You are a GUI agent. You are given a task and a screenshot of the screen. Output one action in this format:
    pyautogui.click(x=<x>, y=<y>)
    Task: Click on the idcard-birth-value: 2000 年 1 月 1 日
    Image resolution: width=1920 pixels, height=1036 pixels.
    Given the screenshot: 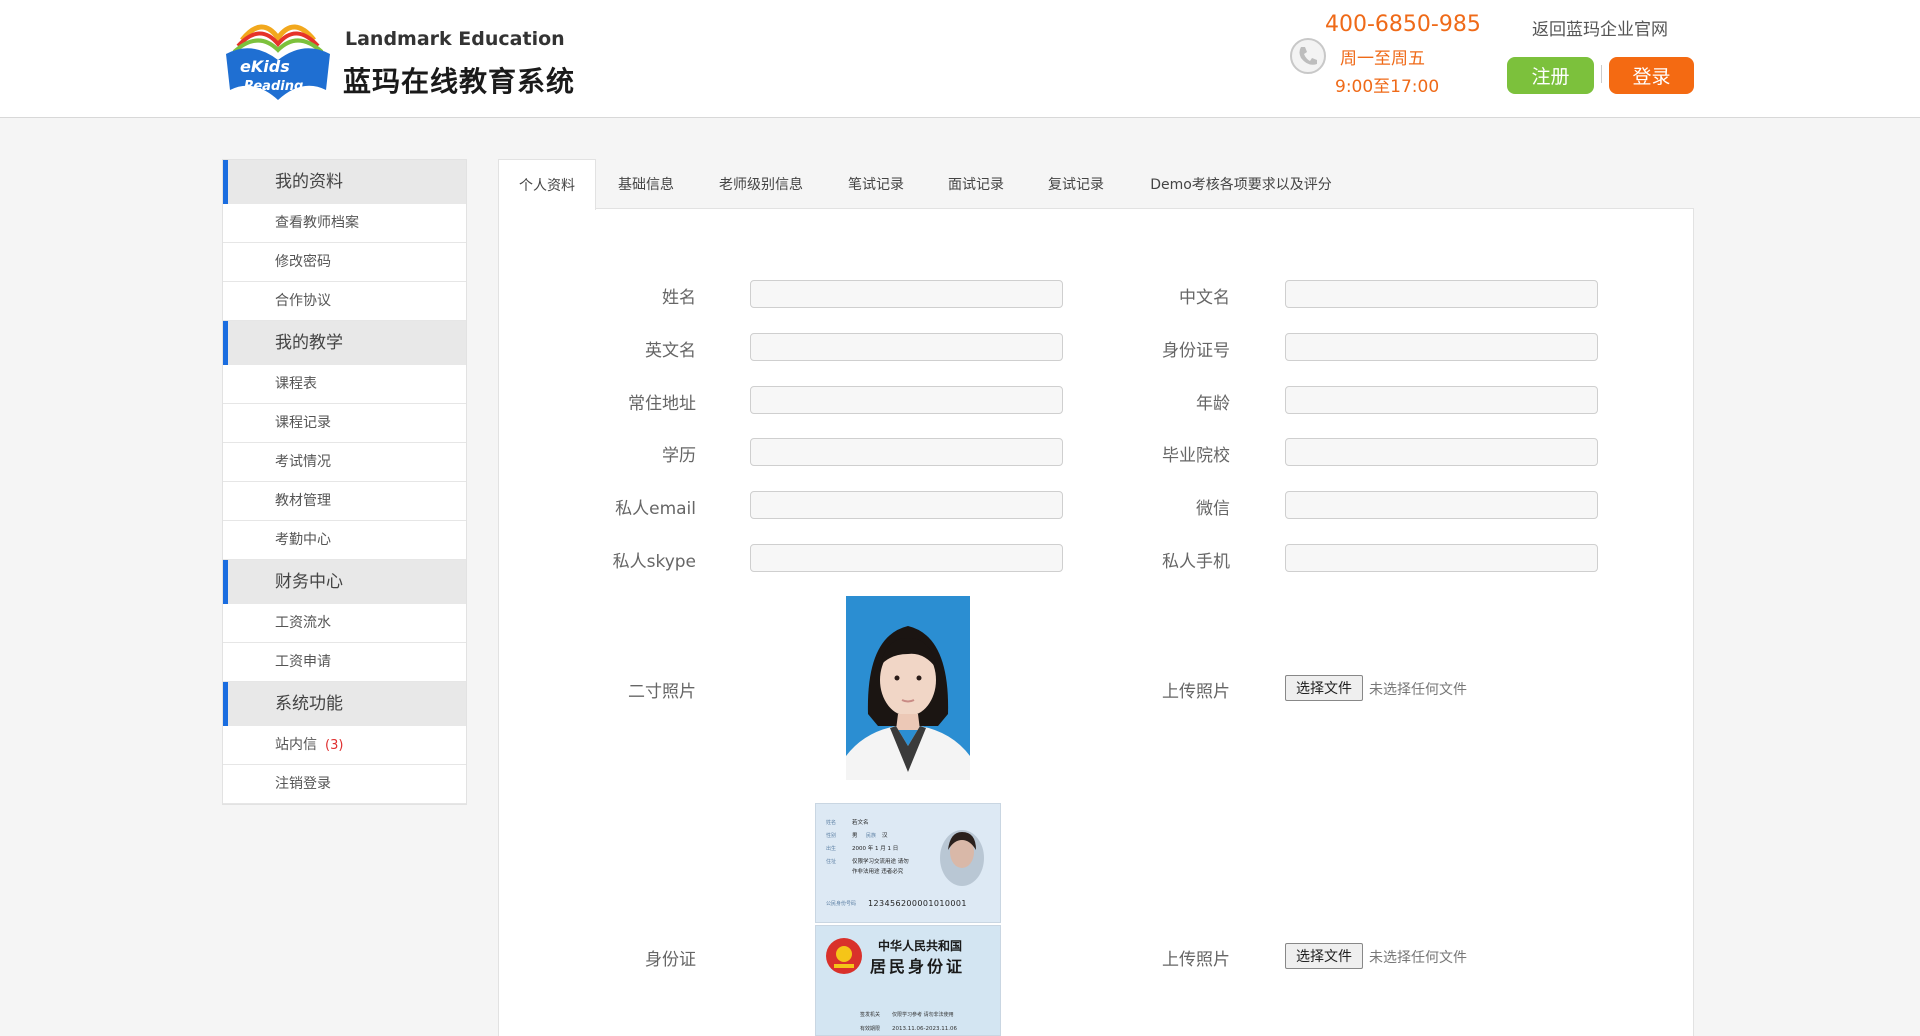 What is the action you would take?
    pyautogui.click(x=875, y=848)
    